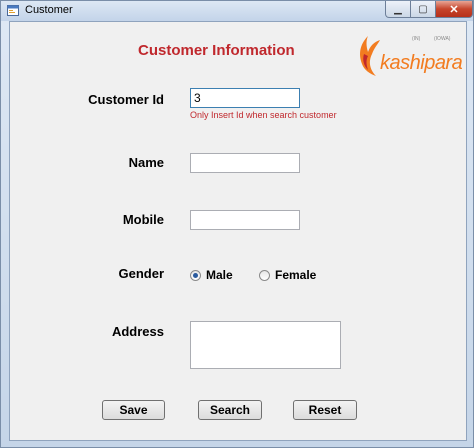 This screenshot has height=448, width=474. I want to click on gender-male-radio: Male, so click(211, 275).